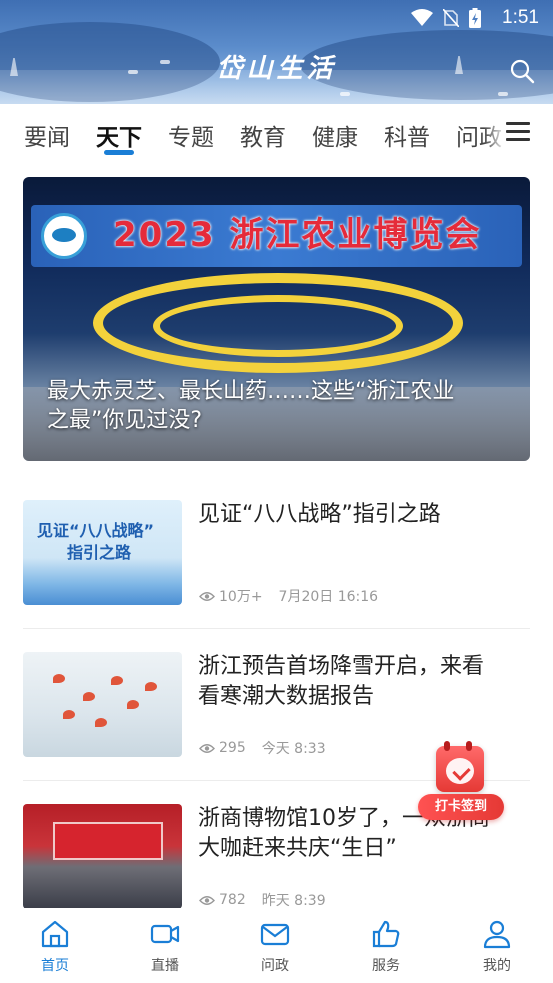  Describe the element at coordinates (522, 71) in the screenshot. I see `search-icon` at that location.